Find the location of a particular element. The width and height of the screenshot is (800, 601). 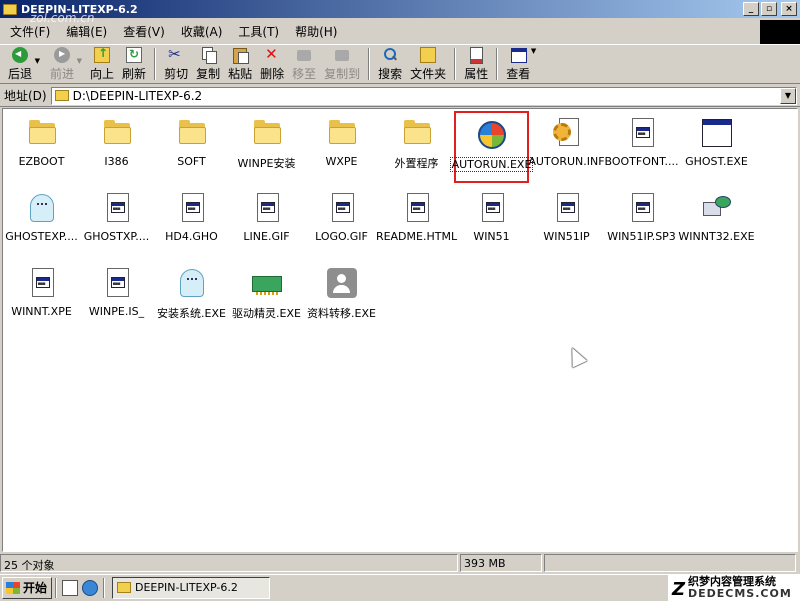

scissors-icon is located at coordinates (176, 54).